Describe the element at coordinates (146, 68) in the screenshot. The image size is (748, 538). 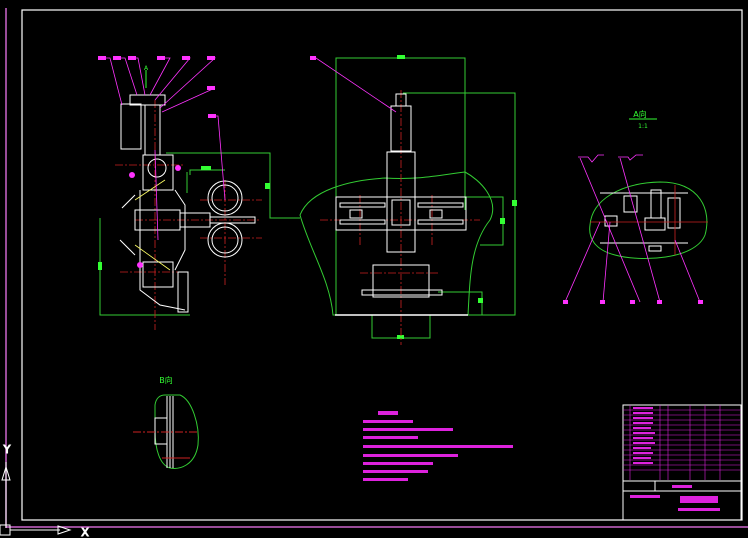
I see `main-view-marker: A` at that location.